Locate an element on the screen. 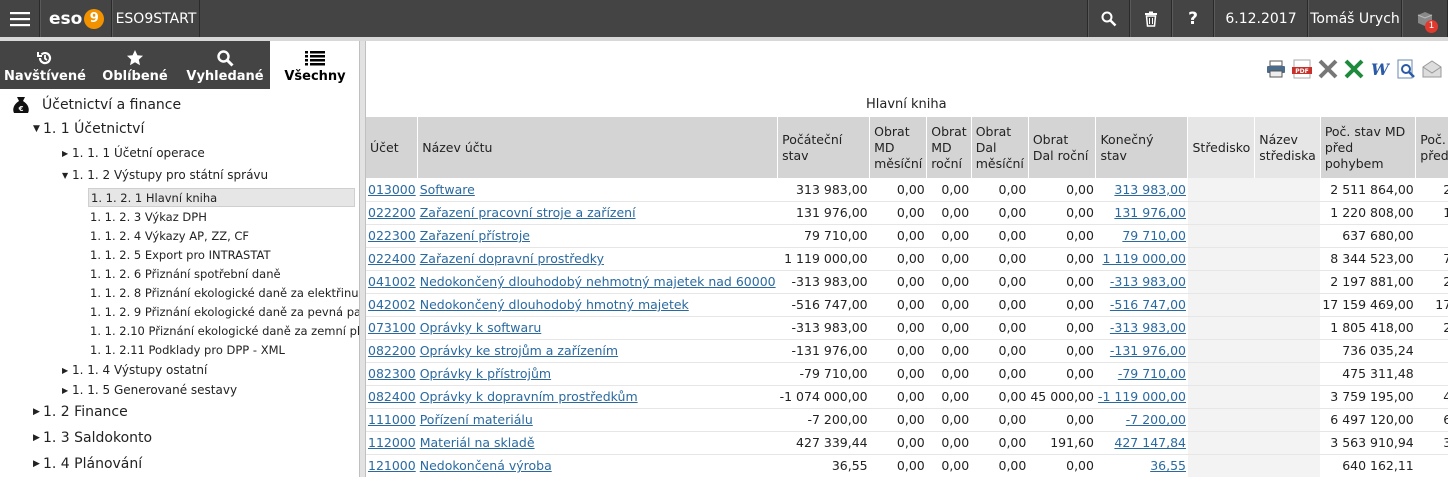 This screenshot has height=477, width=1448. tree-item: ▼ 1. 1. 2 Výstupy pro státní správu is located at coordinates (165, 175).